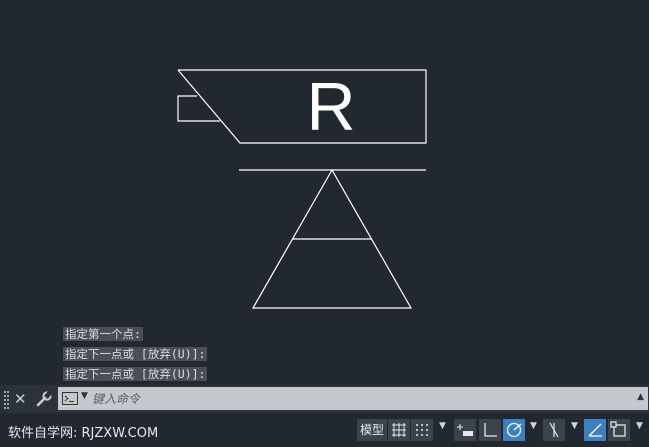  What do you see at coordinates (44, 399) in the screenshot?
I see `wrench-icon` at bounding box center [44, 399].